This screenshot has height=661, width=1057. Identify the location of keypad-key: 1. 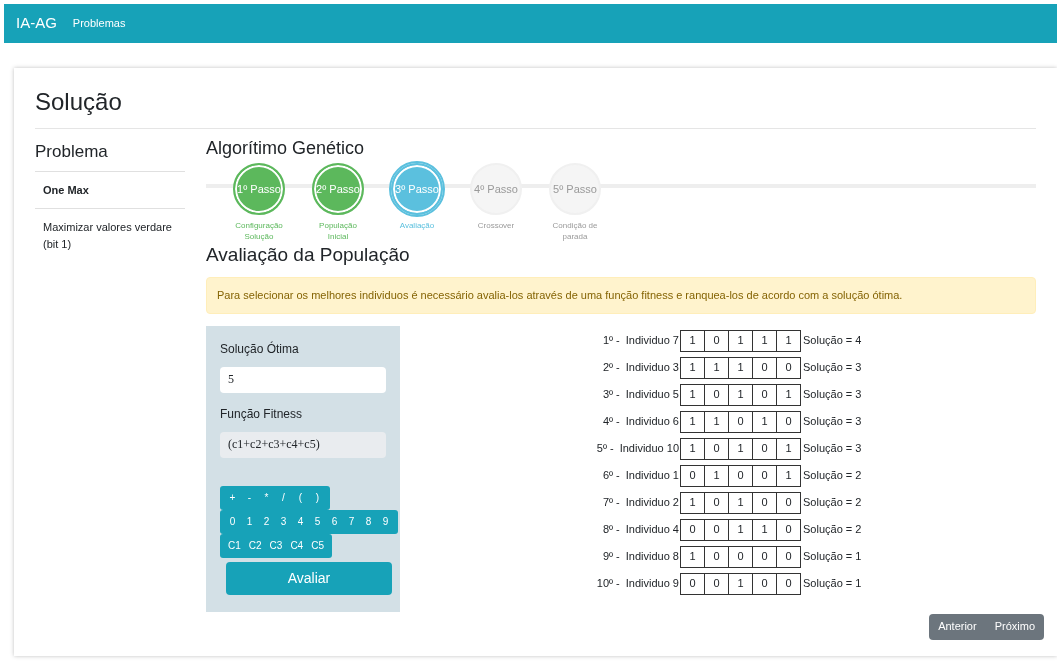
(249, 521).